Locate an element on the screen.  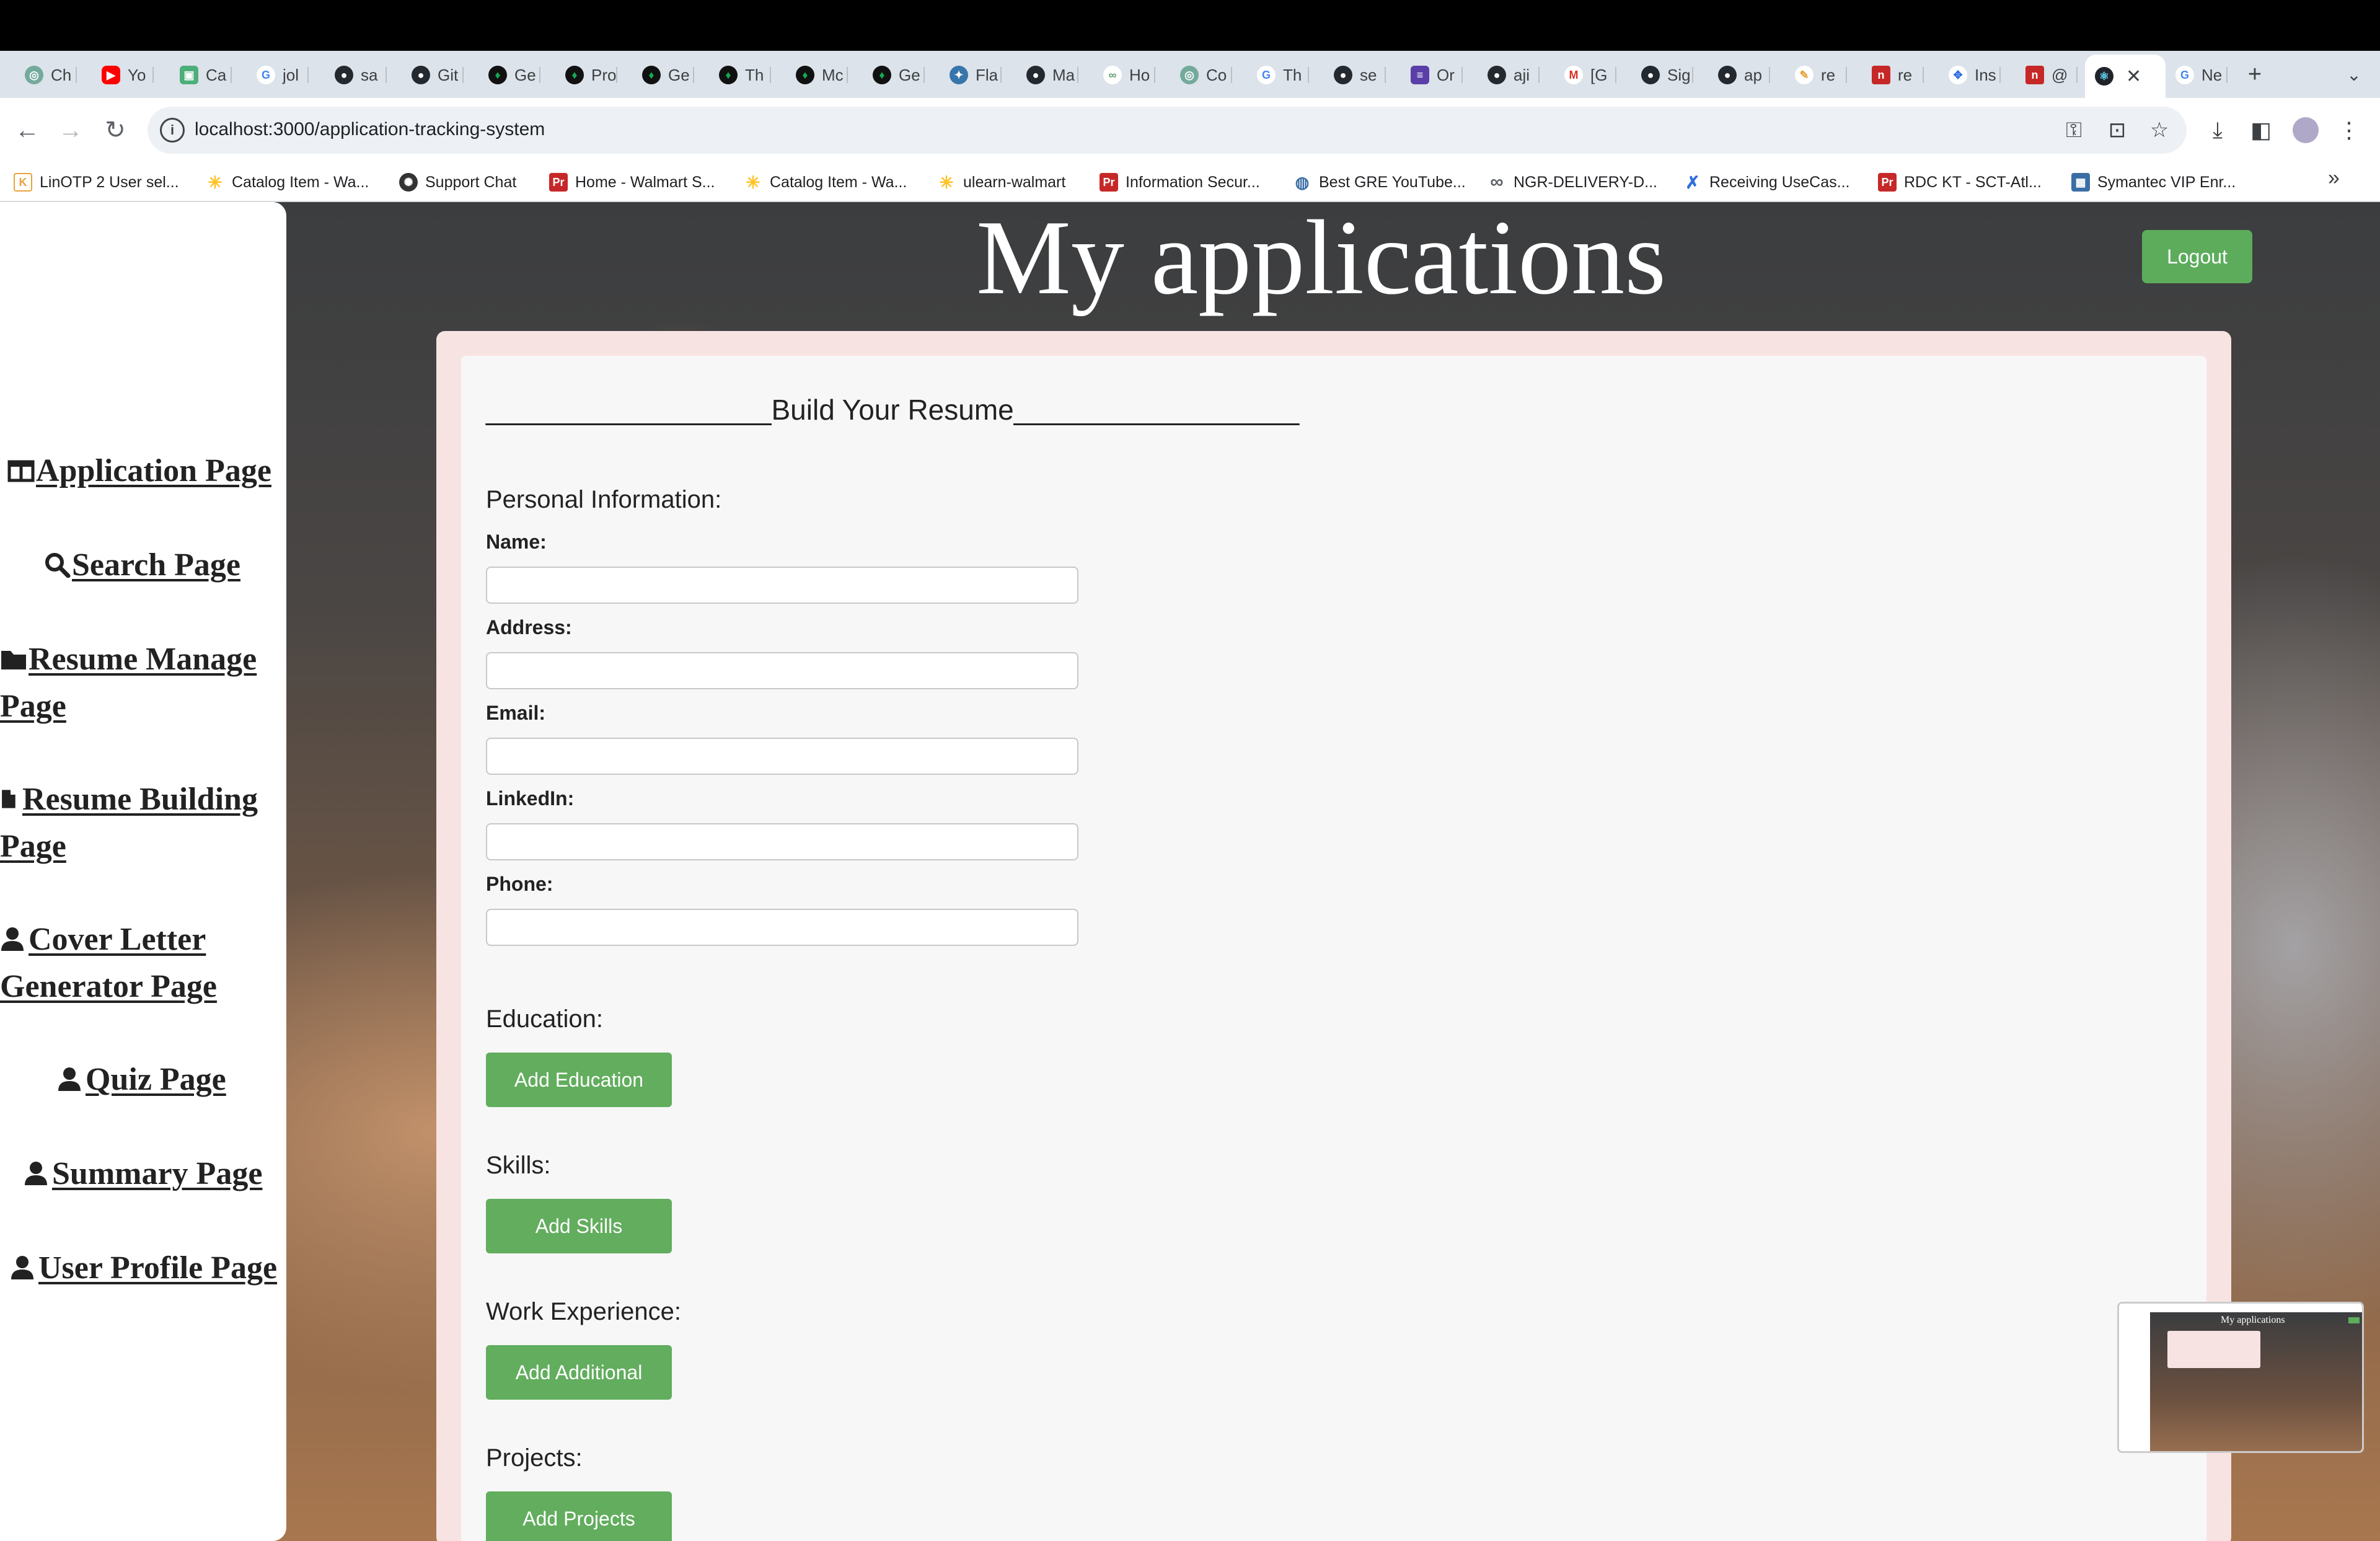
chevron-down-icon: ⌄ is located at coordinates (2354, 74).